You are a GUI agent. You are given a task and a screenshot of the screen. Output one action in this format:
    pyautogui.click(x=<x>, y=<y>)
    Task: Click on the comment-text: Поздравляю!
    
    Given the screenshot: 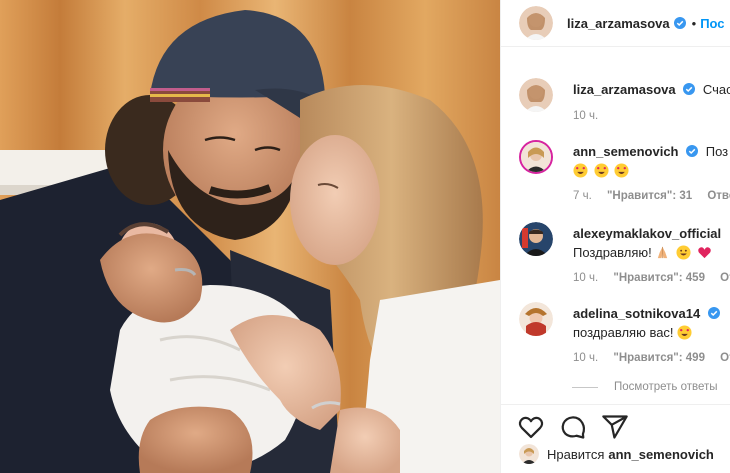 What is the action you would take?
    pyautogui.click(x=612, y=252)
    